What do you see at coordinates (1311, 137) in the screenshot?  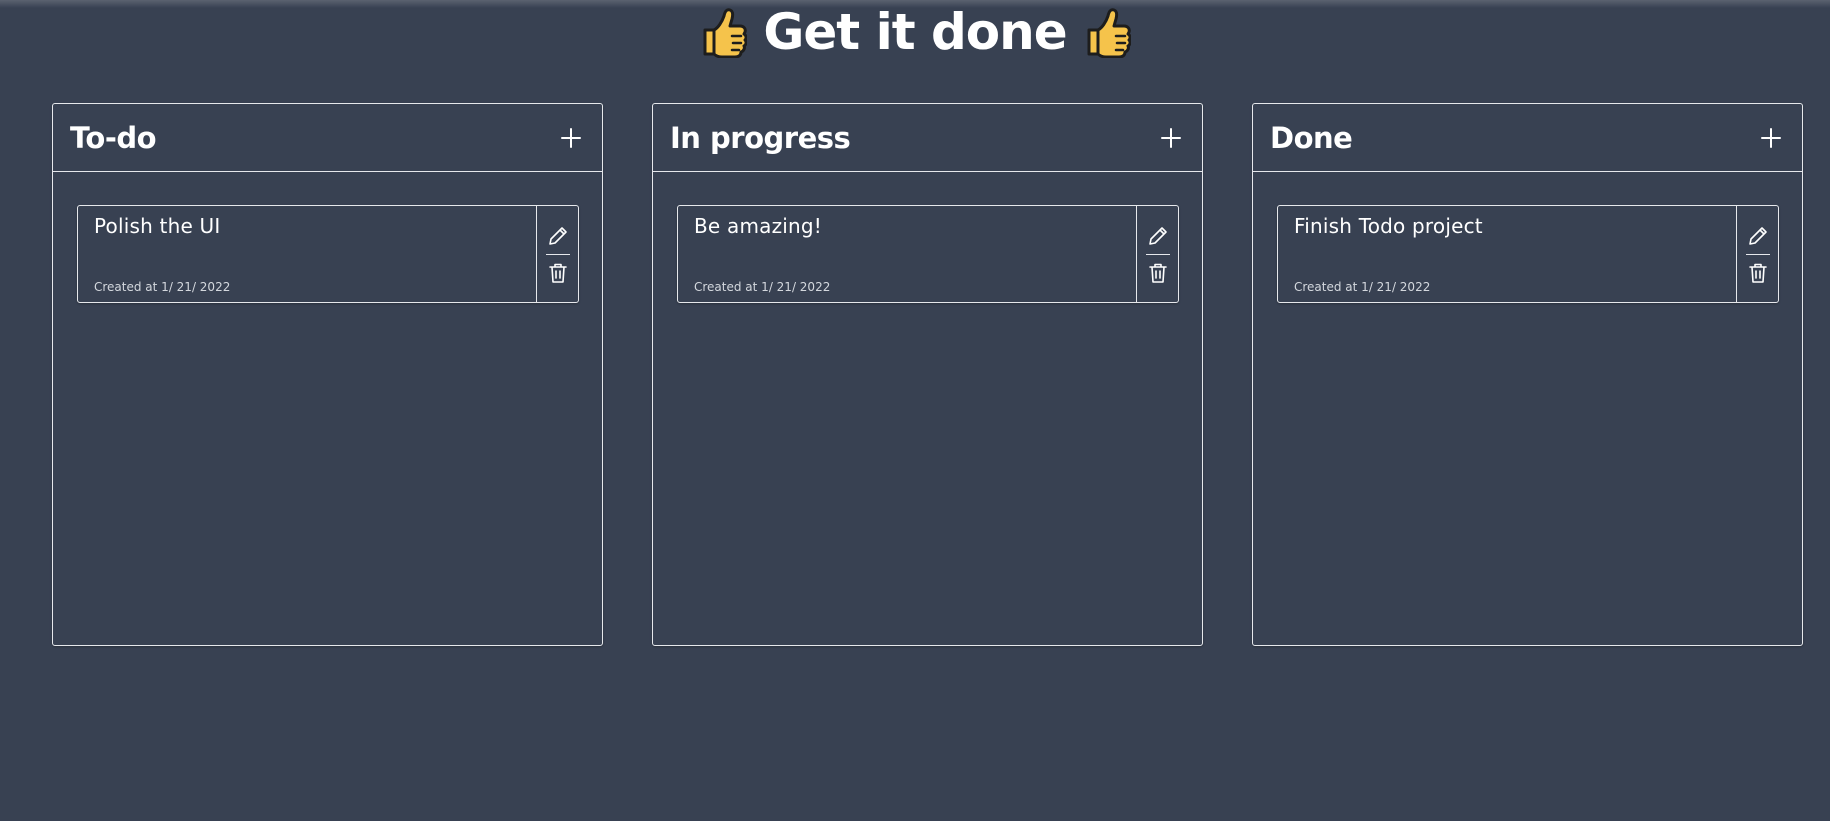 I see `board-title: Done` at bounding box center [1311, 137].